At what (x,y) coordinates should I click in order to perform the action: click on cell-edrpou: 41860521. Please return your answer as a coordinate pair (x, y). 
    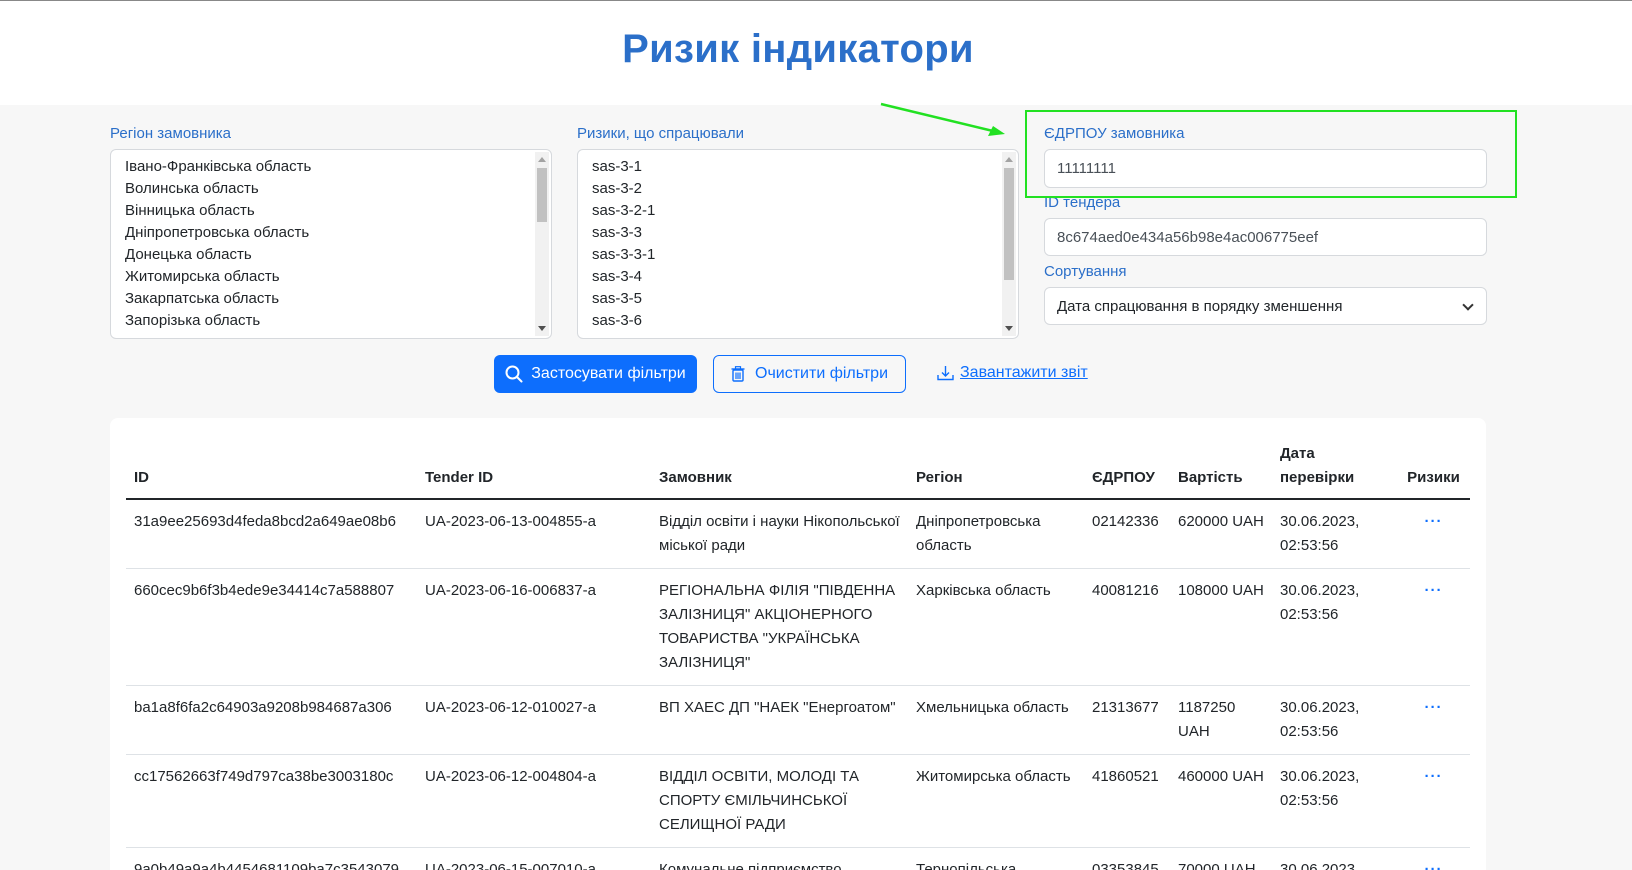
    Looking at the image, I should click on (1127, 801).